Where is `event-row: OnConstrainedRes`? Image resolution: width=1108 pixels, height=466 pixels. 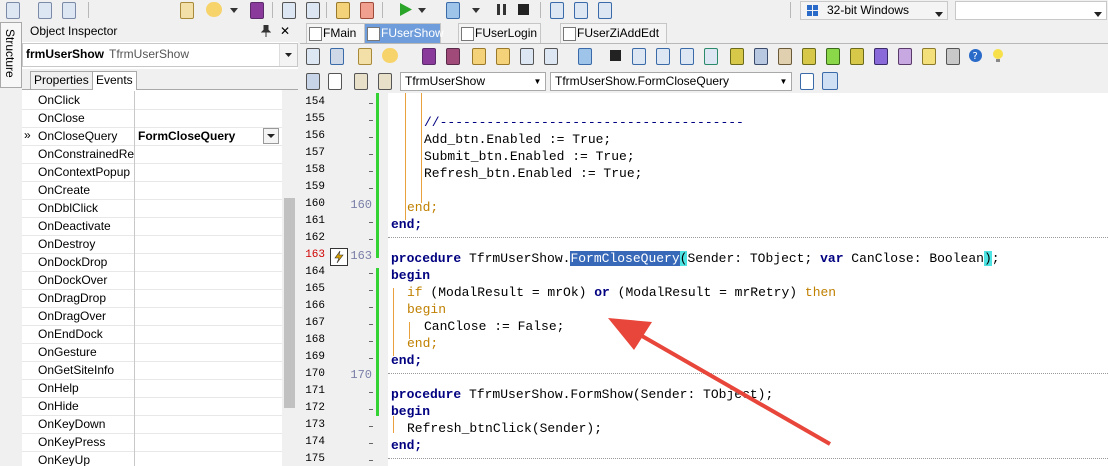
event-row: OnConstrainedRes is located at coordinates (152, 154).